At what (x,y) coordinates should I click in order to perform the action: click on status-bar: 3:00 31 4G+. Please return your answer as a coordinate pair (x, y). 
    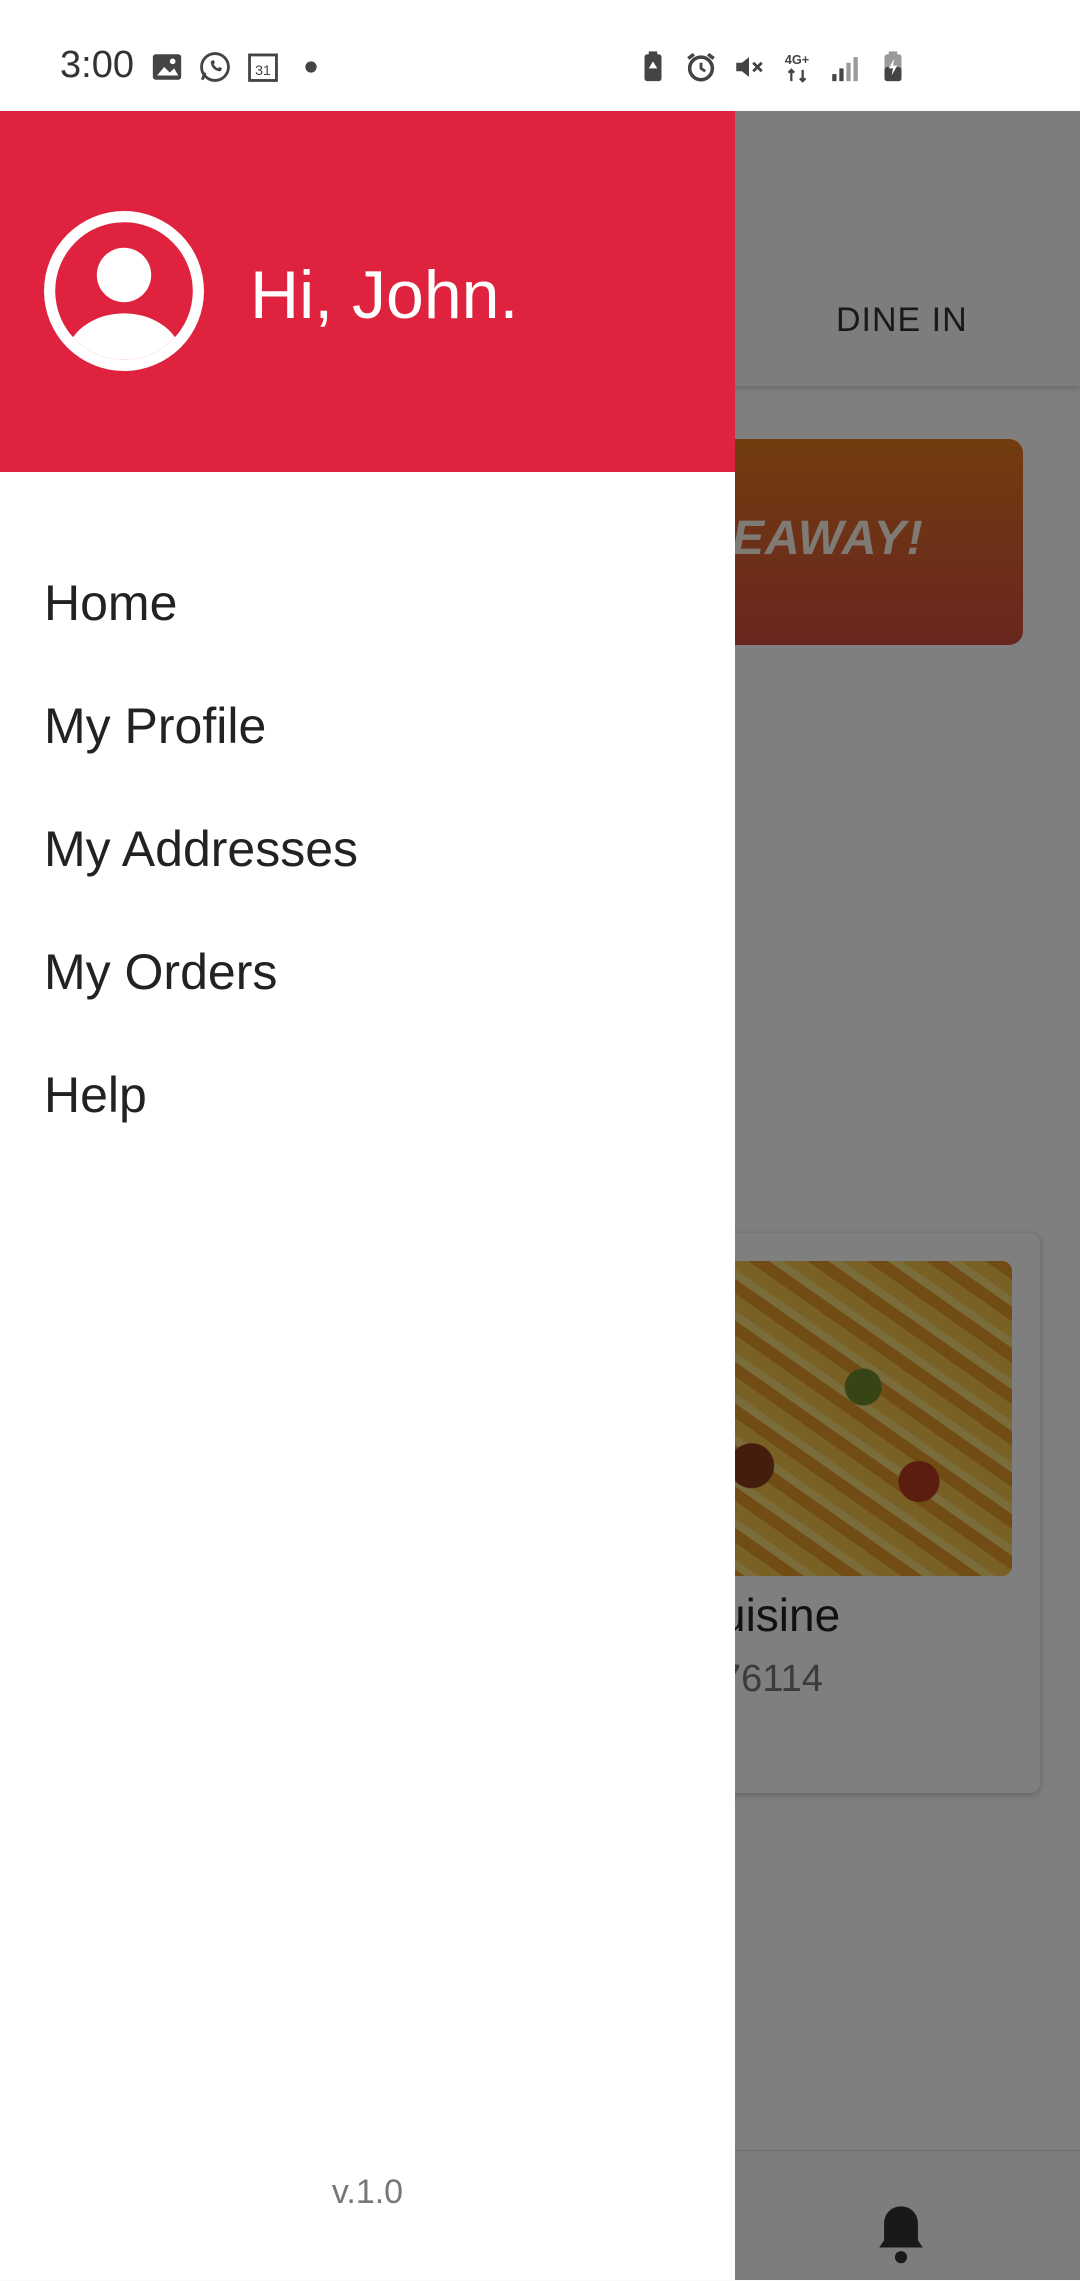
    Looking at the image, I should click on (540, 55).